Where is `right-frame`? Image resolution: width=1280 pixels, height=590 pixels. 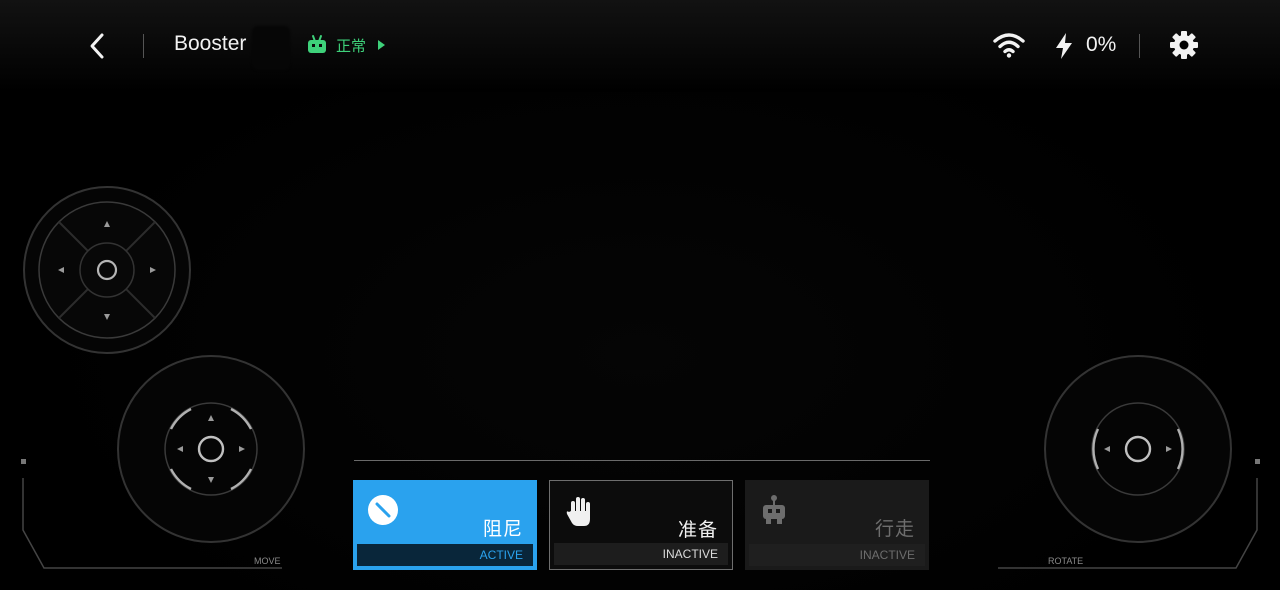 right-frame is located at coordinates (1128, 523).